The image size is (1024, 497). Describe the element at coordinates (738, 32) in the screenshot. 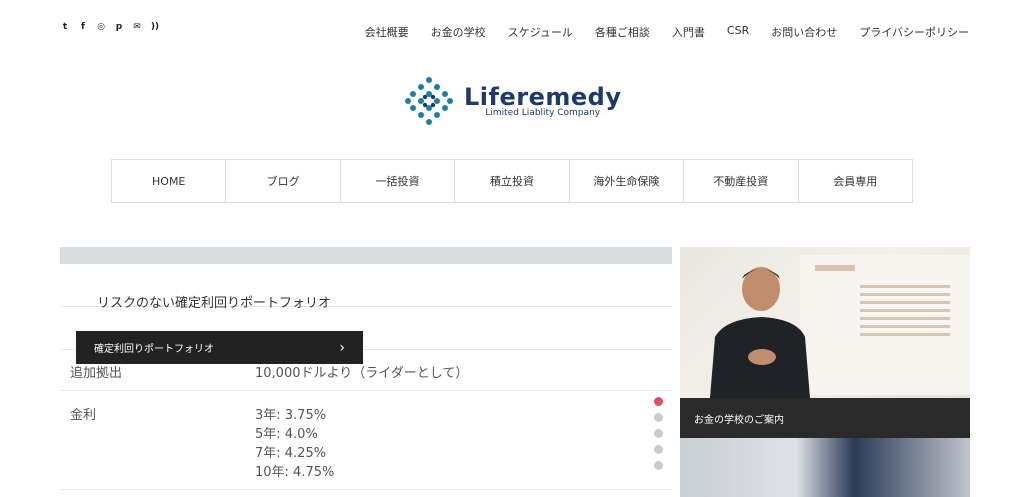

I see `topnav-csr: CSR` at that location.